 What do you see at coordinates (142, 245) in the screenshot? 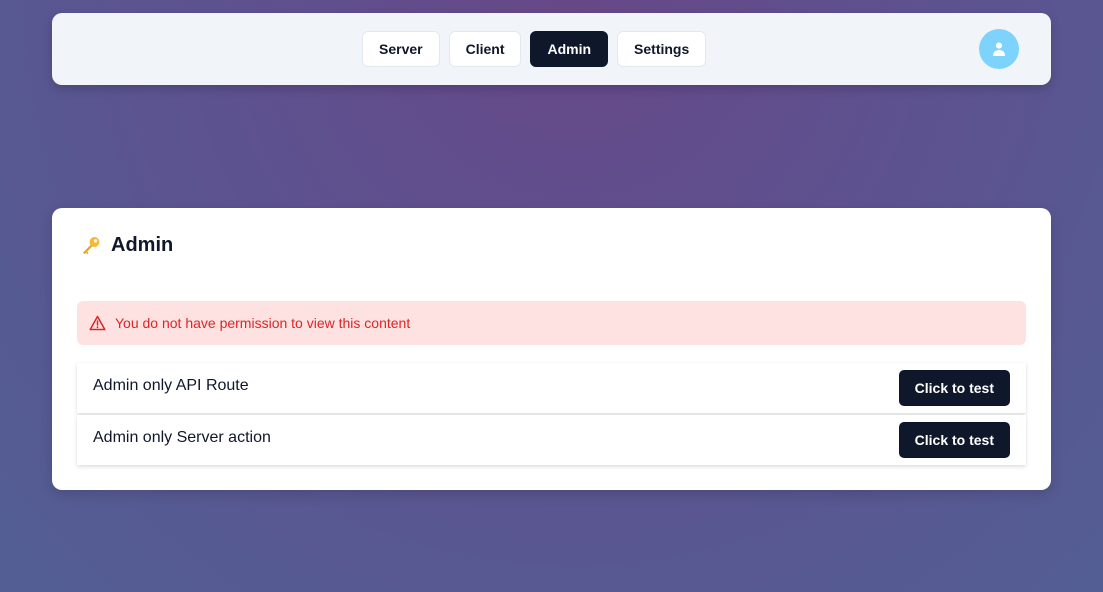
I see `card-title: Admin` at bounding box center [142, 245].